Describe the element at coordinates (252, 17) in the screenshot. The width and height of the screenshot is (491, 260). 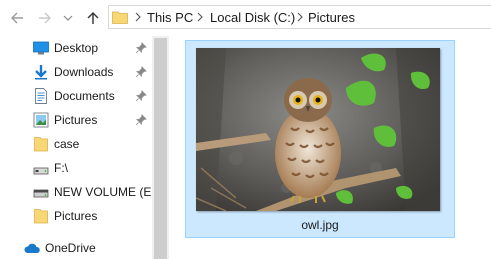
I see `breadcrumb-local-disk: Local Disk (C:)` at that location.